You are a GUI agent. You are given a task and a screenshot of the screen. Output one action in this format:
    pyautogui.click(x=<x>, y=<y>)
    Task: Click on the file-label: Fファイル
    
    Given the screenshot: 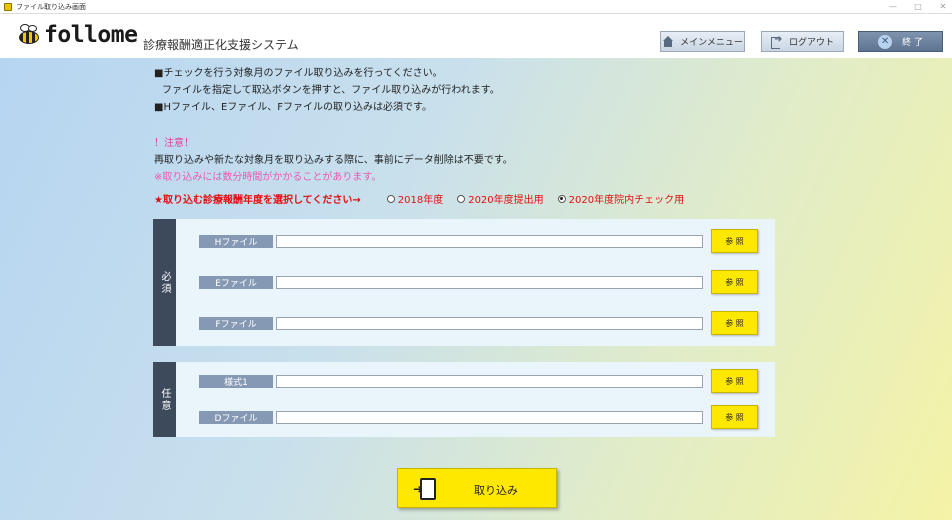 What is the action you would take?
    pyautogui.click(x=236, y=323)
    